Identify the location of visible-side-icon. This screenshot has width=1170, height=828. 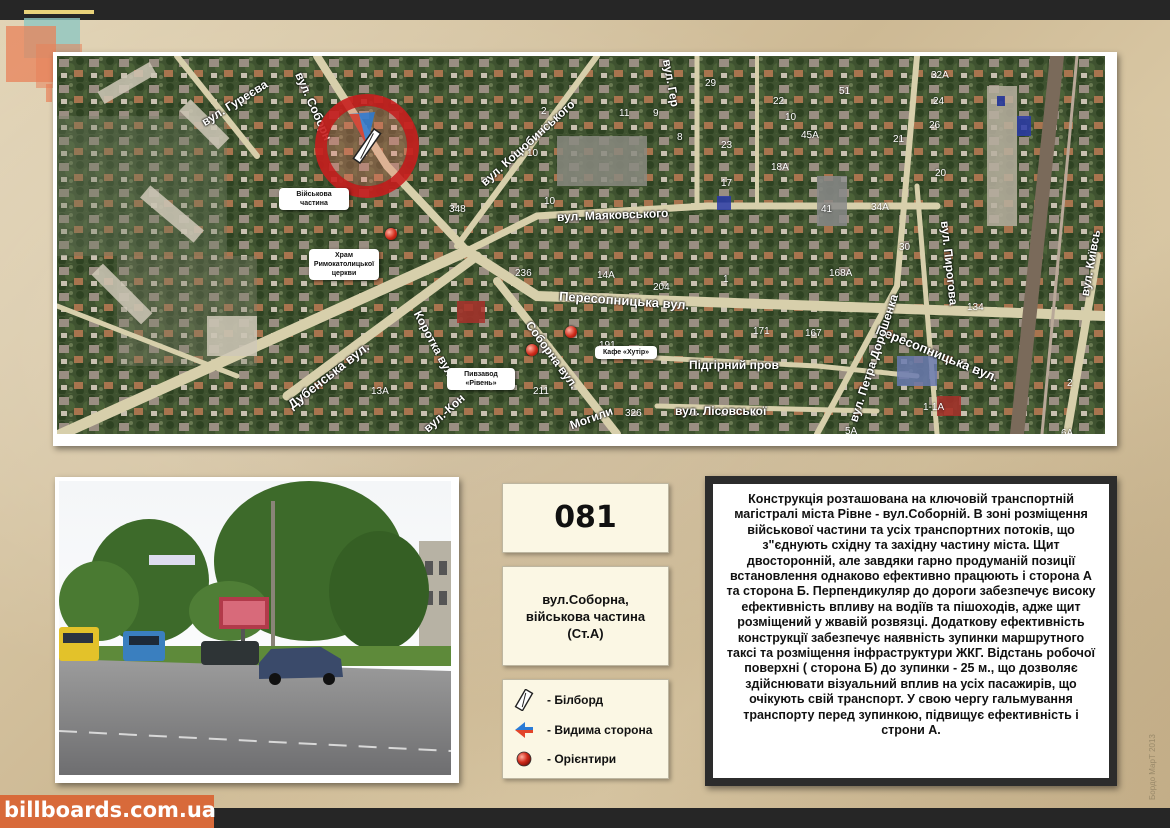
(524, 730).